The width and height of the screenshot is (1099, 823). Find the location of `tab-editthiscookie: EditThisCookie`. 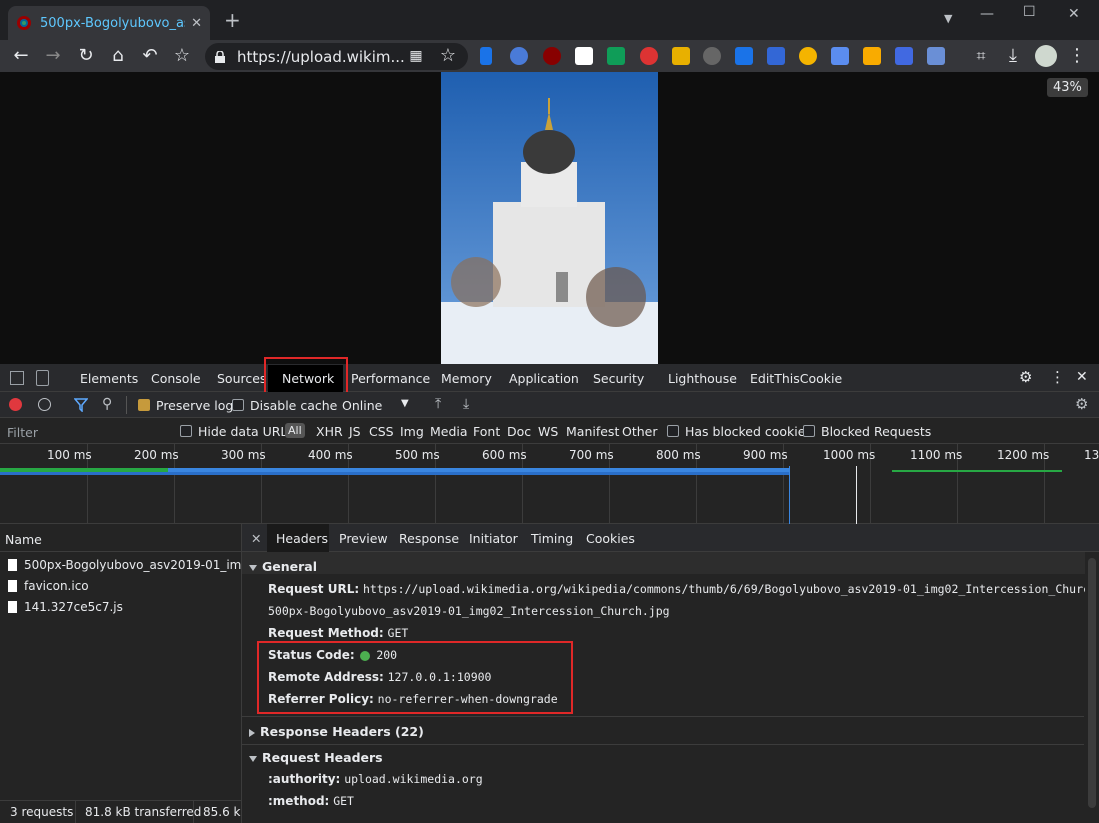

tab-editthiscookie: EditThisCookie is located at coordinates (796, 378).